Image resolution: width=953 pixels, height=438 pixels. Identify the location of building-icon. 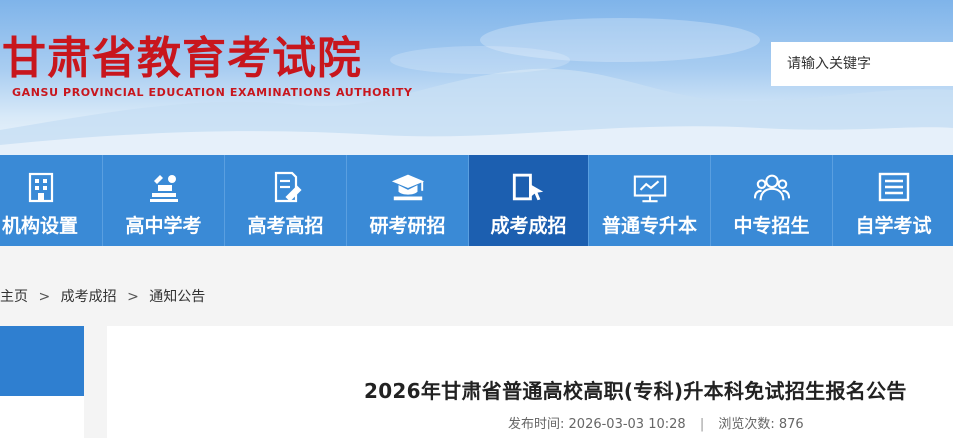
(41, 187).